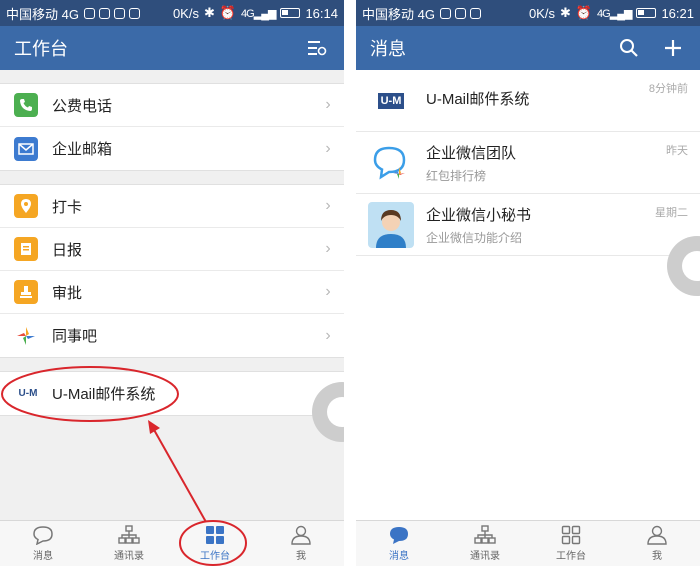 Image resolution: width=700 pixels, height=566 pixels. Describe the element at coordinates (677, 13) in the screenshot. I see `clock: 16:21` at that location.